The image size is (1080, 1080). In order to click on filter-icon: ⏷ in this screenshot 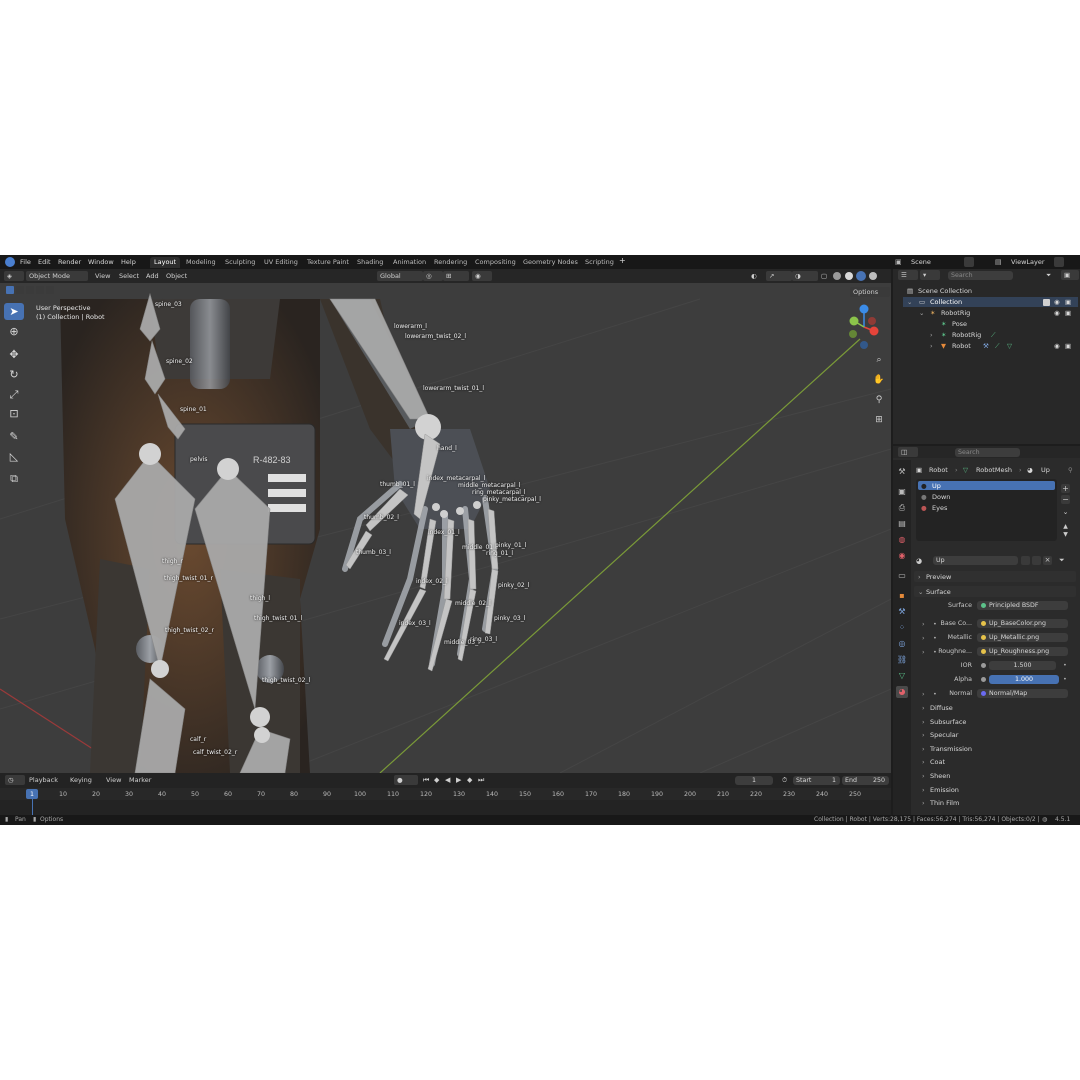, I will do `click(1048, 275)`.